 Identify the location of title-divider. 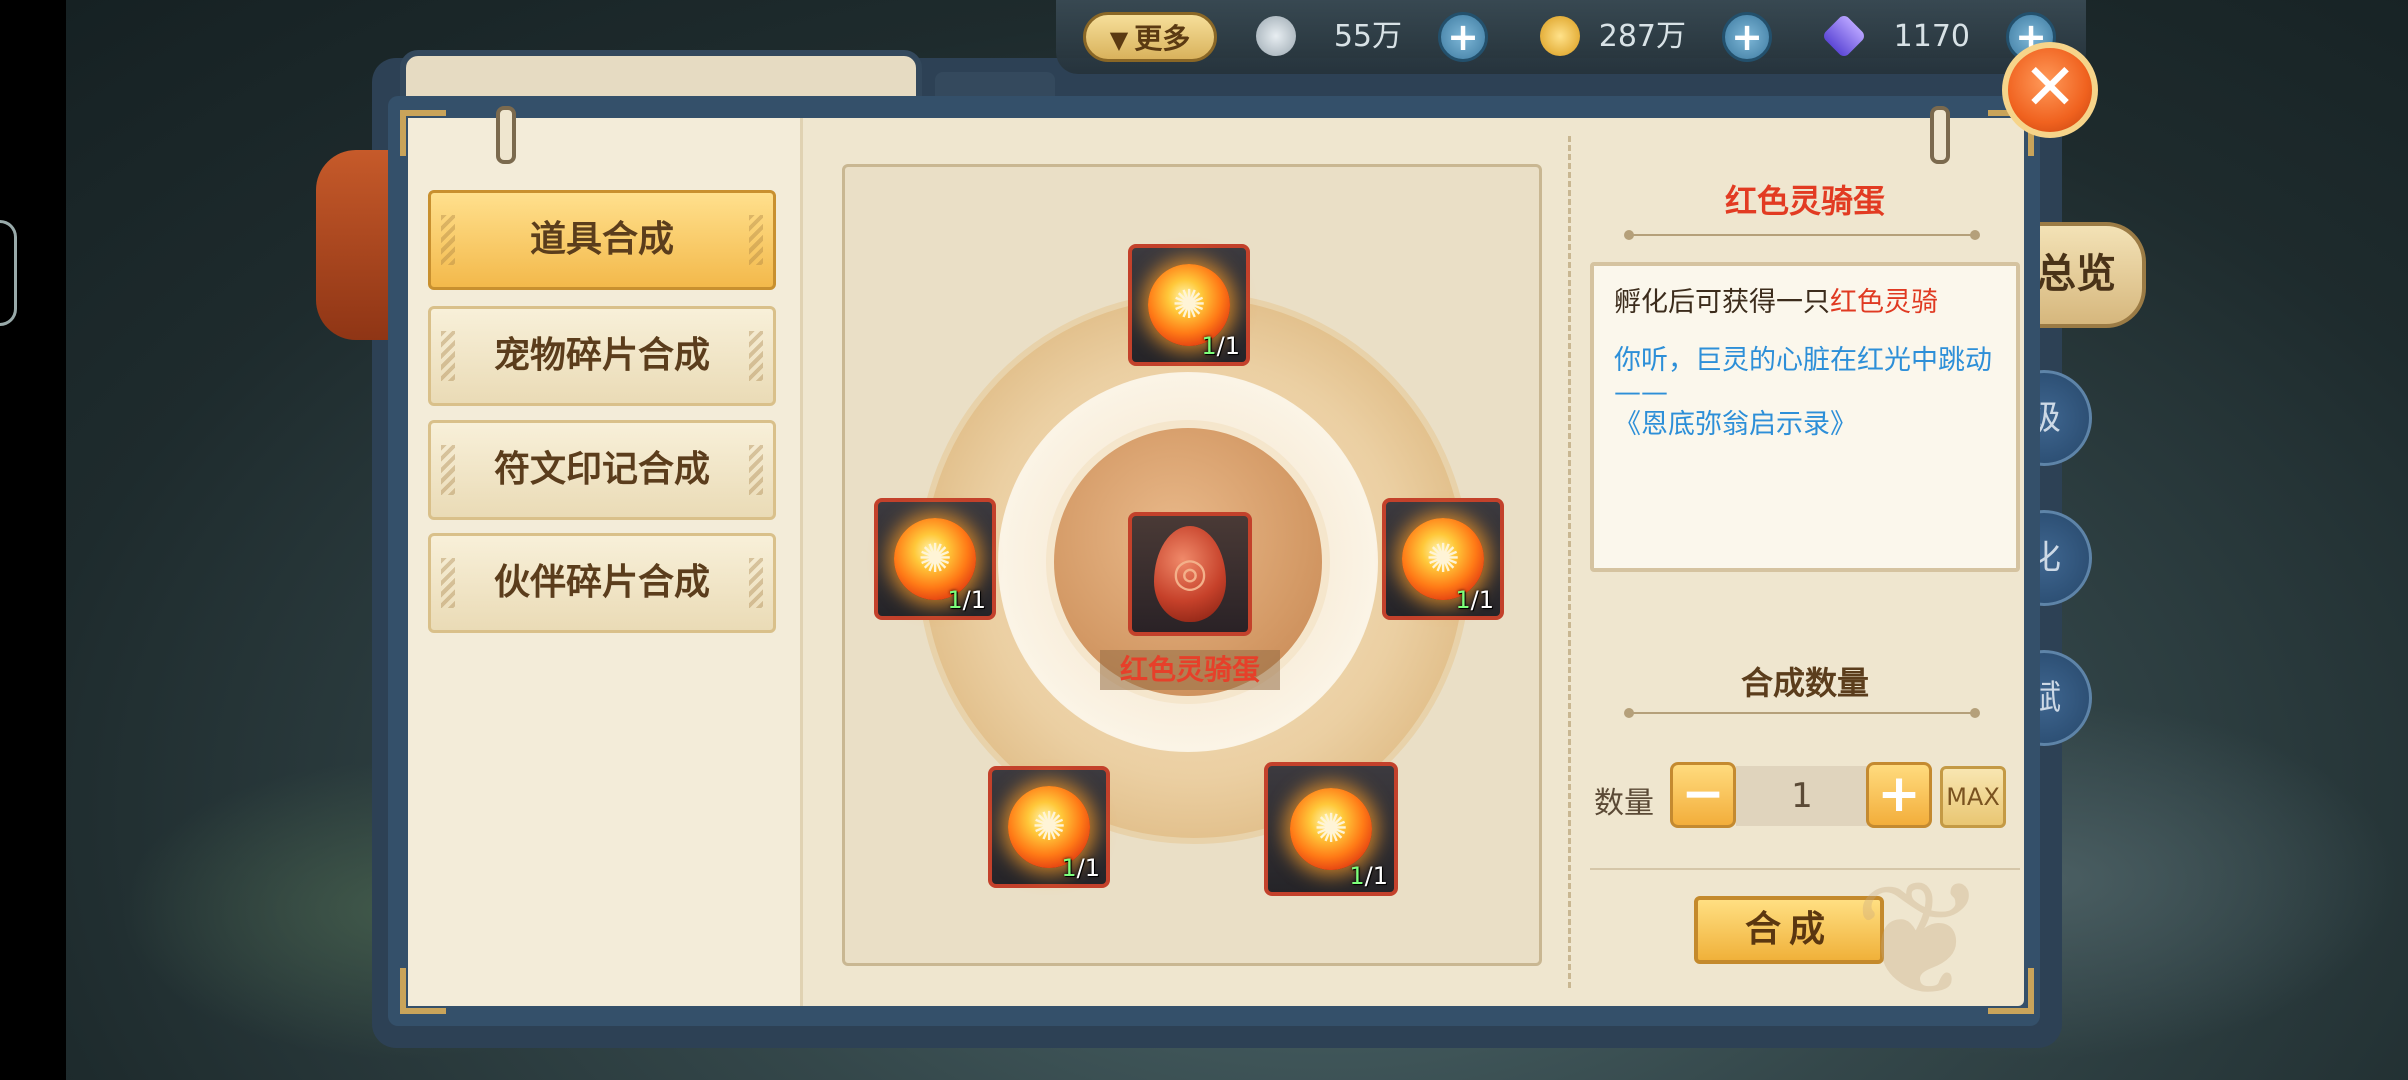
(1802, 235).